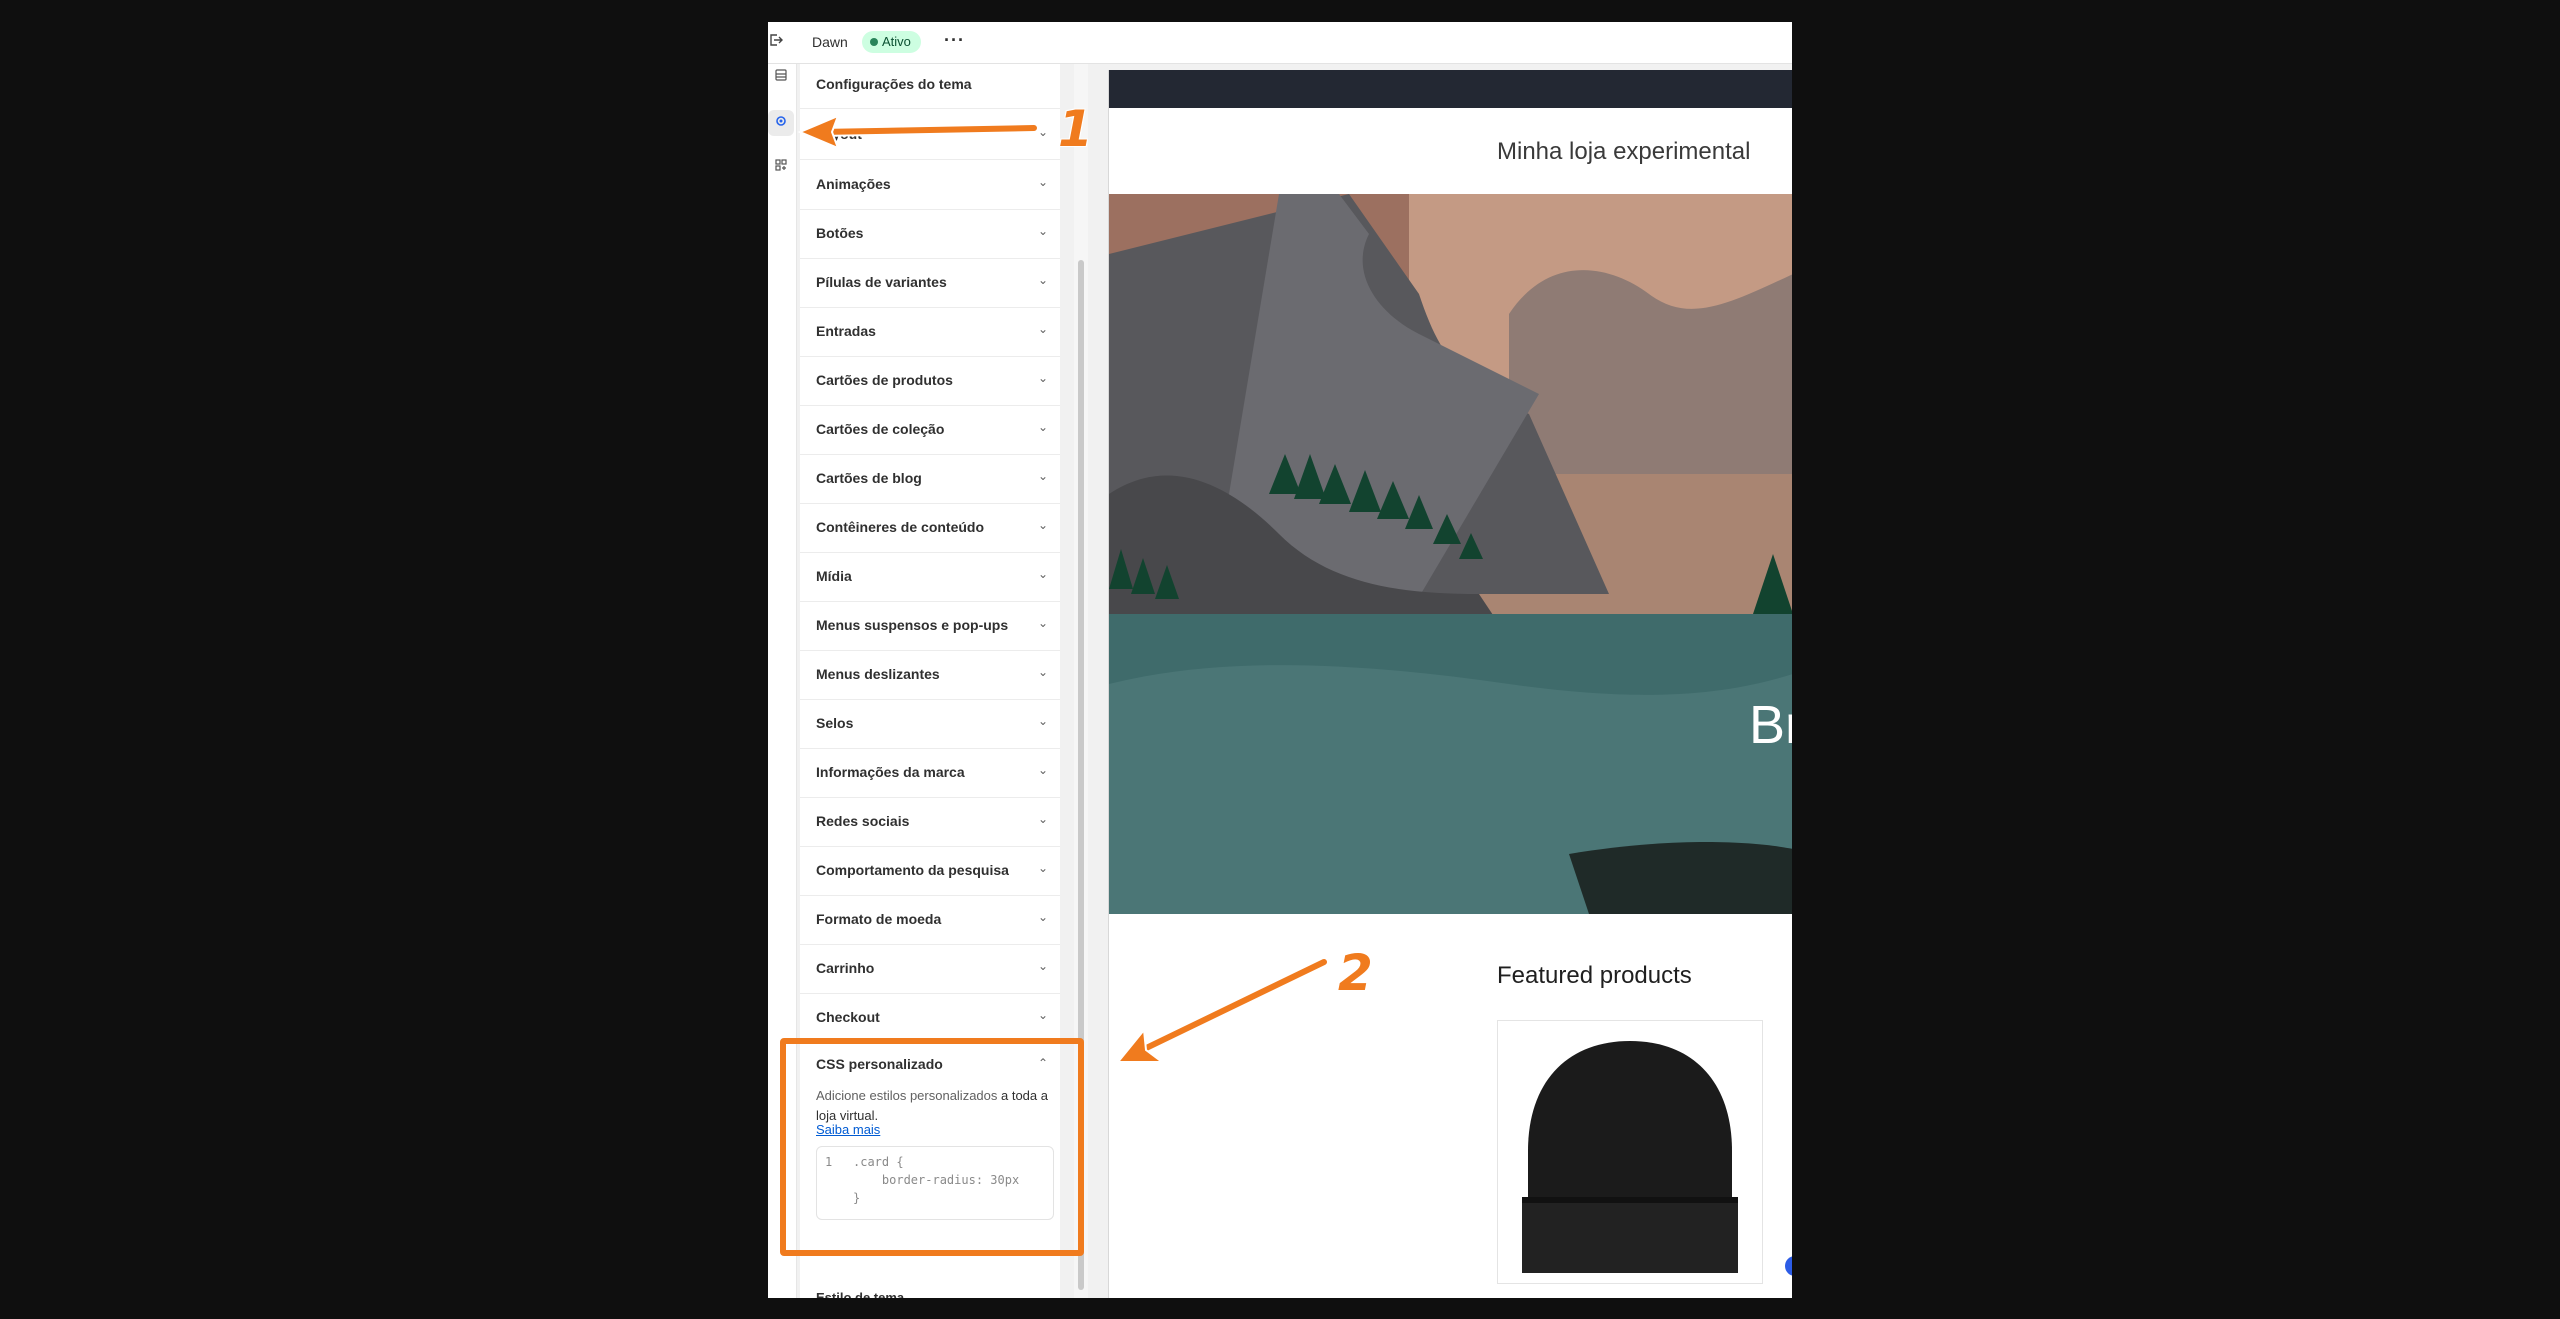 The width and height of the screenshot is (2560, 1319). I want to click on landscape-illustration, so click(1450, 554).